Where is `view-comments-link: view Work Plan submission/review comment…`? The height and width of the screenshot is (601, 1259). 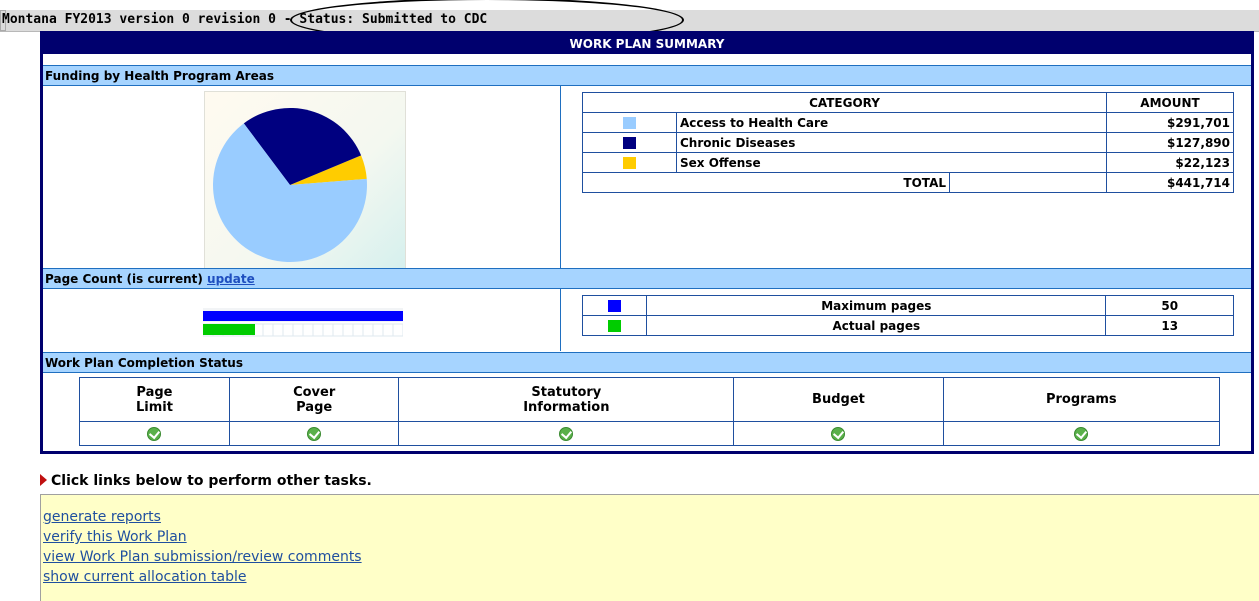 view-comments-link: view Work Plan submission/review comment… is located at coordinates (651, 557).